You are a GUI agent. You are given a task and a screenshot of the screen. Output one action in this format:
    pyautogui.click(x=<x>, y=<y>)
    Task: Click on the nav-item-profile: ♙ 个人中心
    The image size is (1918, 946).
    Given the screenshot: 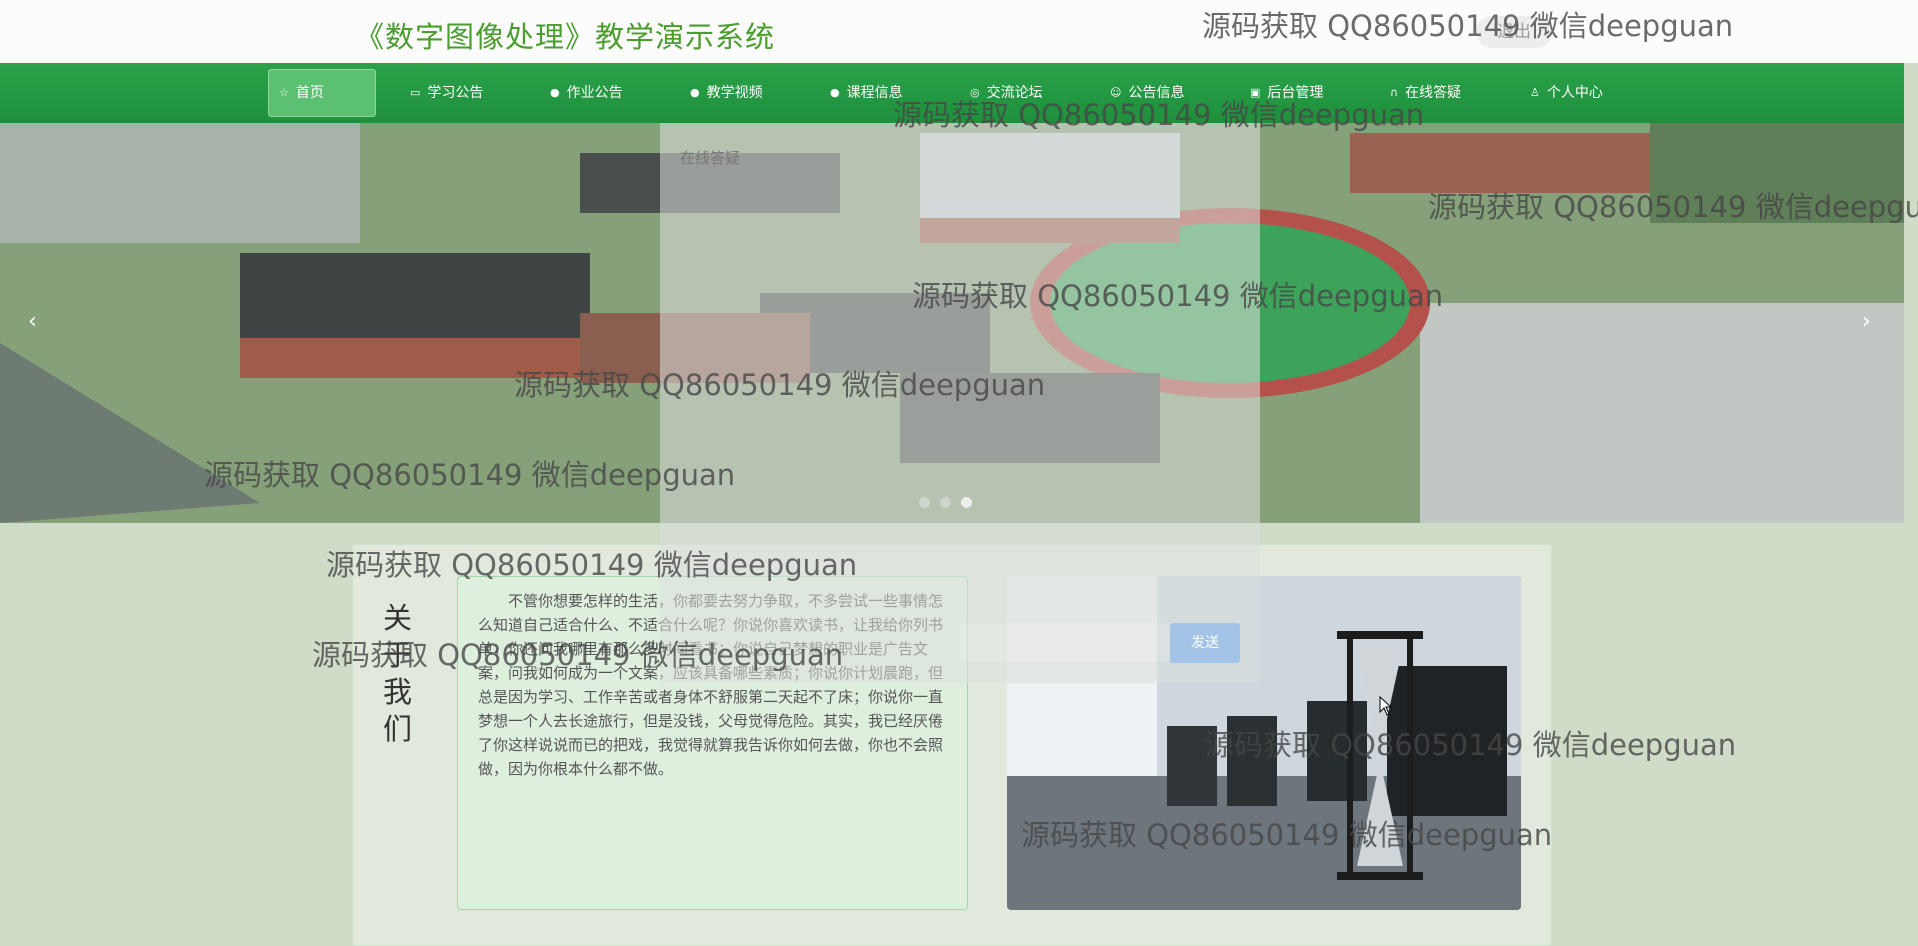 What is the action you would take?
    pyautogui.click(x=1566, y=93)
    